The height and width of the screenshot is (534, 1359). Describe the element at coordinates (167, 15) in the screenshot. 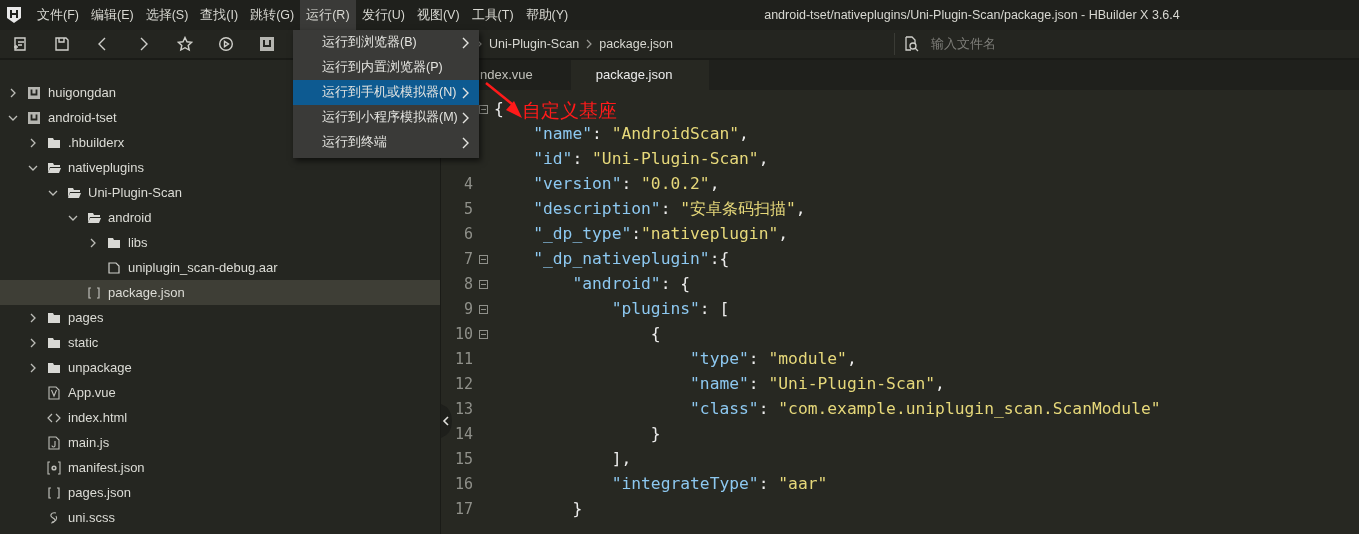

I see `menu-item: 选择(S)` at that location.